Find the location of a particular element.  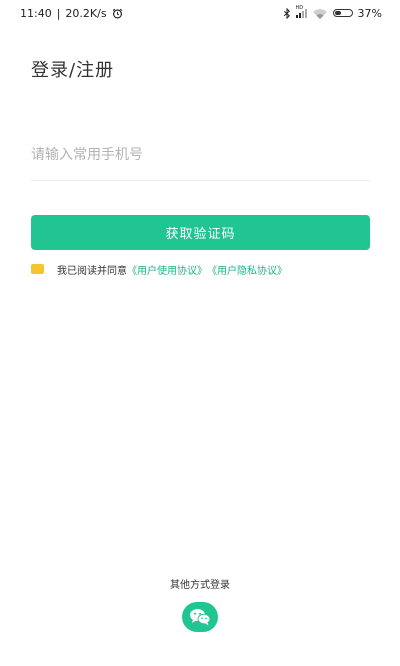

status-left: 11:40 | 20.2K/s is located at coordinates (71, 13).